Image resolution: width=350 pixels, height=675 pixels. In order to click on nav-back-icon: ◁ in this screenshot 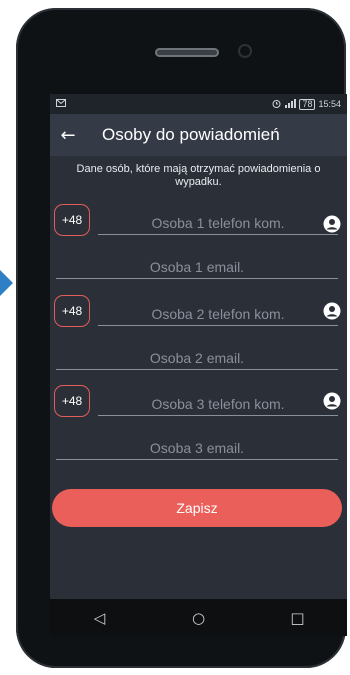, I will do `click(100, 618)`.